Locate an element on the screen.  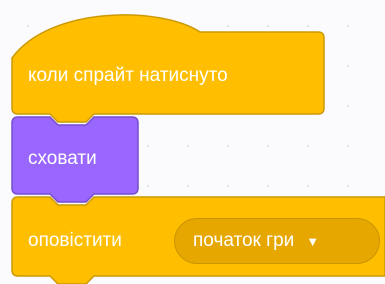
dropdown-arrow-icon: ▼ is located at coordinates (313, 241).